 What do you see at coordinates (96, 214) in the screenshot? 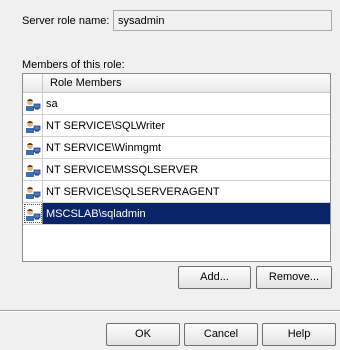
I see `member-name: MSCSLAB\sqladmin` at bounding box center [96, 214].